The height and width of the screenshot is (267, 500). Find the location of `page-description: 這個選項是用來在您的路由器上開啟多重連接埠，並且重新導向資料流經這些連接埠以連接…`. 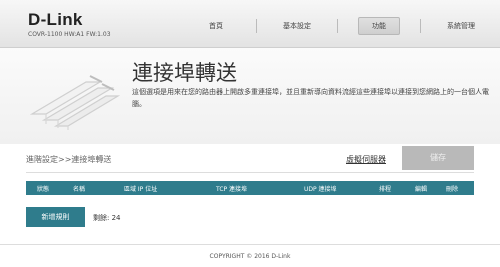

page-description: 這個選項是用來在您的路由器上開啟多重連接埠，並且重新導向資料流經這些連接埠以連接… is located at coordinates (310, 98).